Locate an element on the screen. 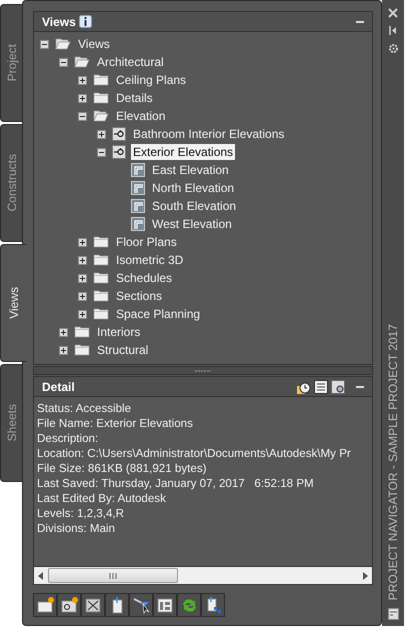 The height and width of the screenshot is (630, 405). tree-item: Ceiling Plans is located at coordinates (151, 80).